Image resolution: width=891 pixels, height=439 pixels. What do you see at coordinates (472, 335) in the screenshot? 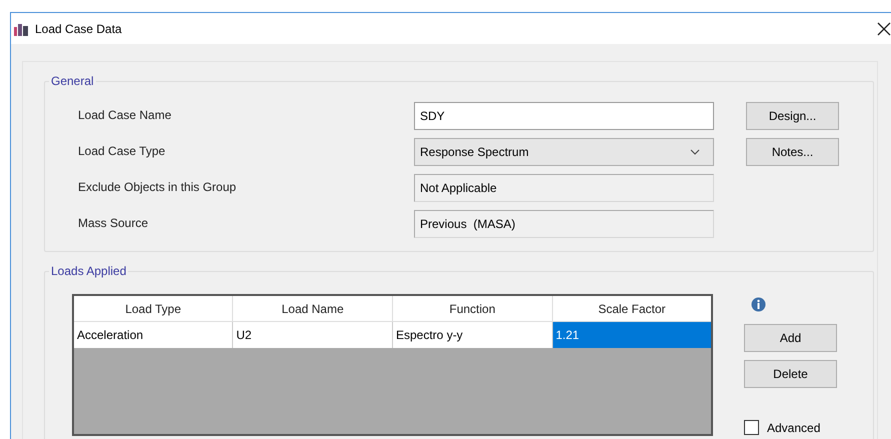
I see `table-cell: Espectro y-y` at bounding box center [472, 335].